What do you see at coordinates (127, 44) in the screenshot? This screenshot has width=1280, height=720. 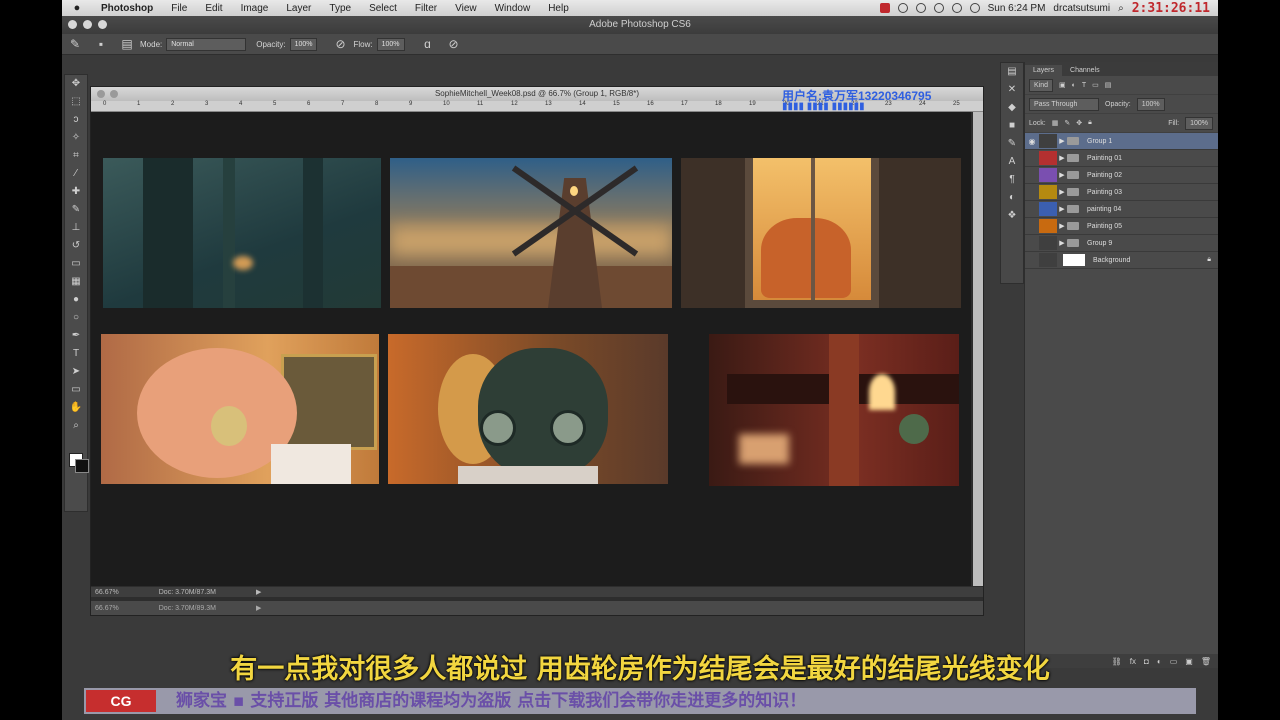 I see `brush-panel-icon: ▤` at bounding box center [127, 44].